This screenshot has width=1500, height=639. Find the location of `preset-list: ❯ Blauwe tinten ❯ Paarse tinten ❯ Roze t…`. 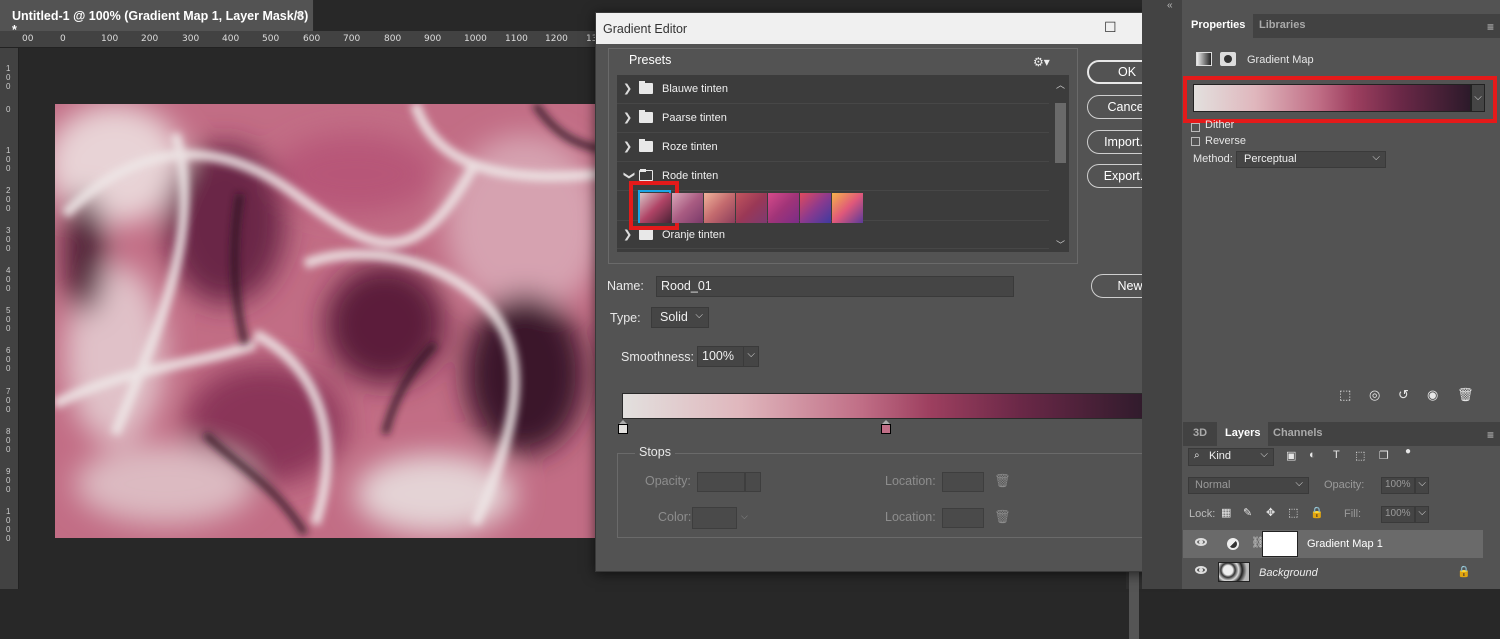

preset-list: ❯ Blauwe tinten ❯ Paarse tinten ❯ Roze t… is located at coordinates (843, 163).